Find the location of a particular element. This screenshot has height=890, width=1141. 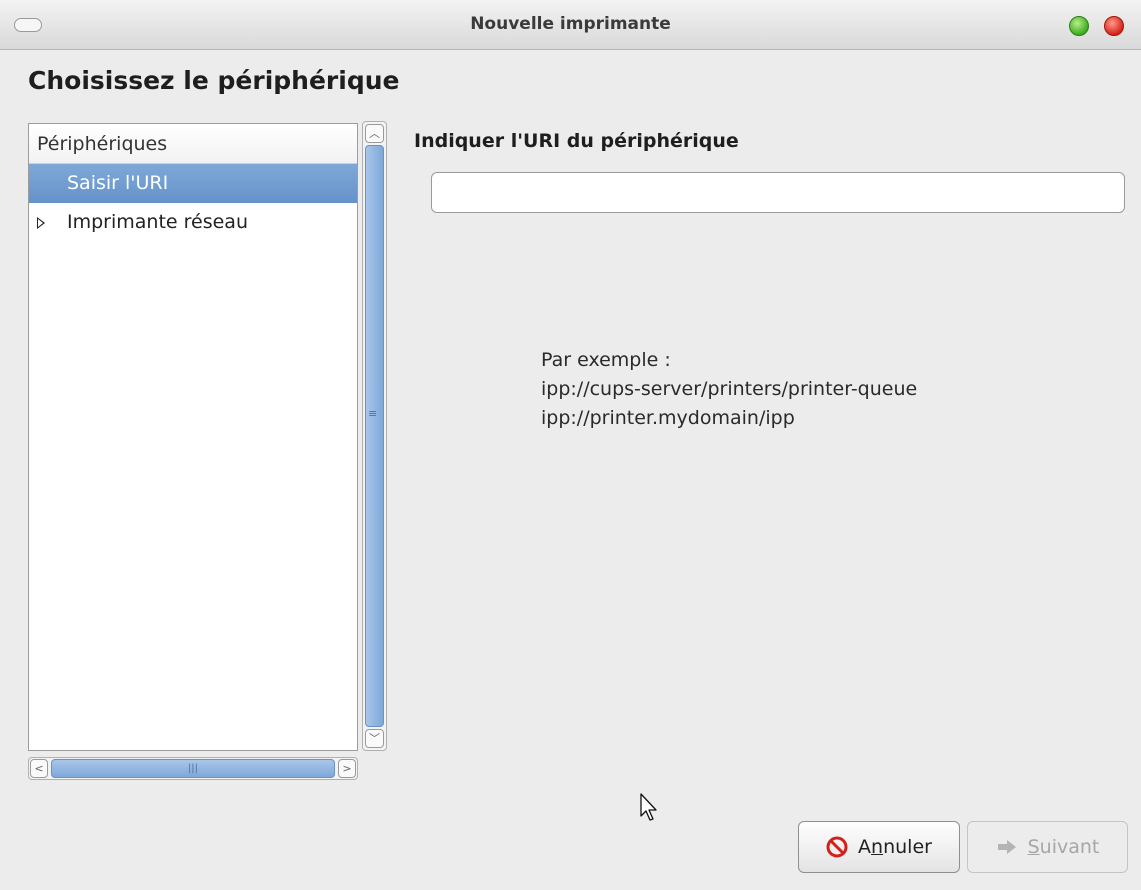

list-item-enter-uri: Saisir l'URI is located at coordinates (193, 183).